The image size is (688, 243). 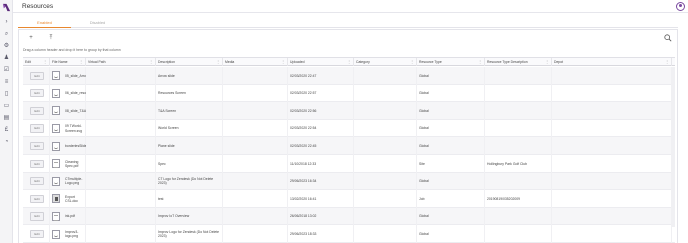 I want to click on file-name: 05_slide_Arrow.svg, so click(x=74, y=76).